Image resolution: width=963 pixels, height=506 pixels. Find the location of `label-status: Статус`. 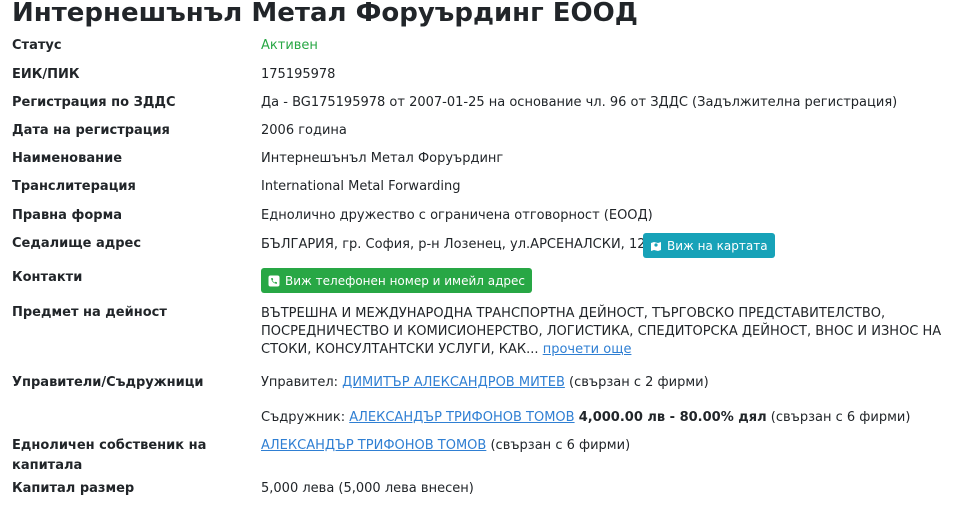

label-status: Статус is located at coordinates (37, 45).